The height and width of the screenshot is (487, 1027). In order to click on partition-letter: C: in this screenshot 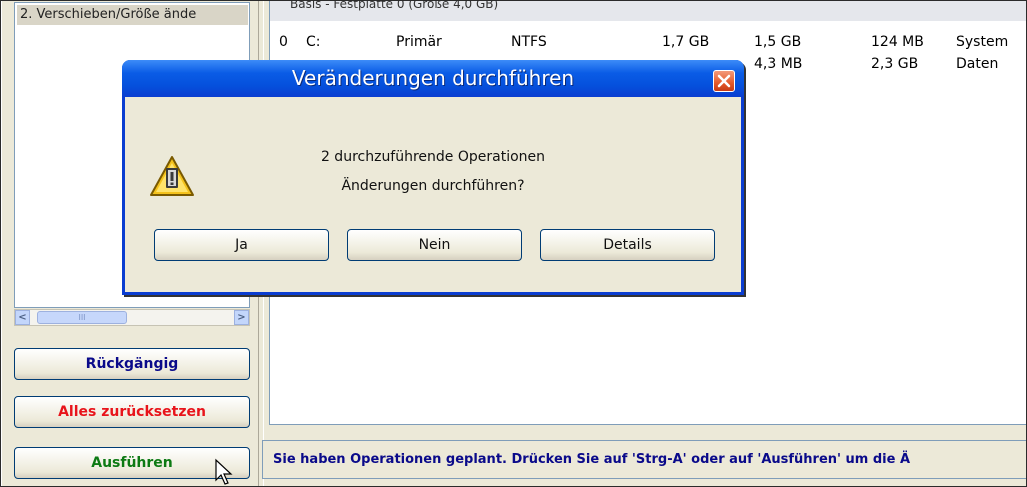, I will do `click(313, 42)`.